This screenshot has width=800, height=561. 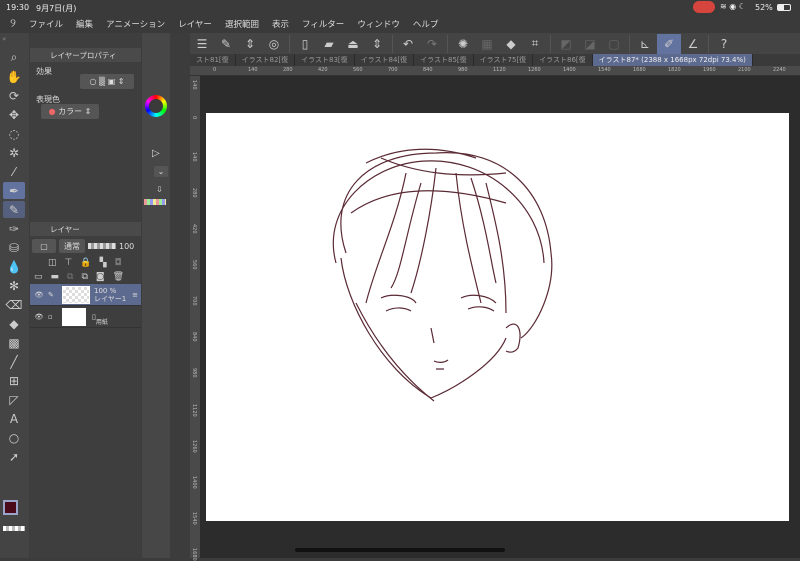 What do you see at coordinates (70, 111) in the screenshot?
I see `color-mode-select: ● カラー ⇕` at bounding box center [70, 111].